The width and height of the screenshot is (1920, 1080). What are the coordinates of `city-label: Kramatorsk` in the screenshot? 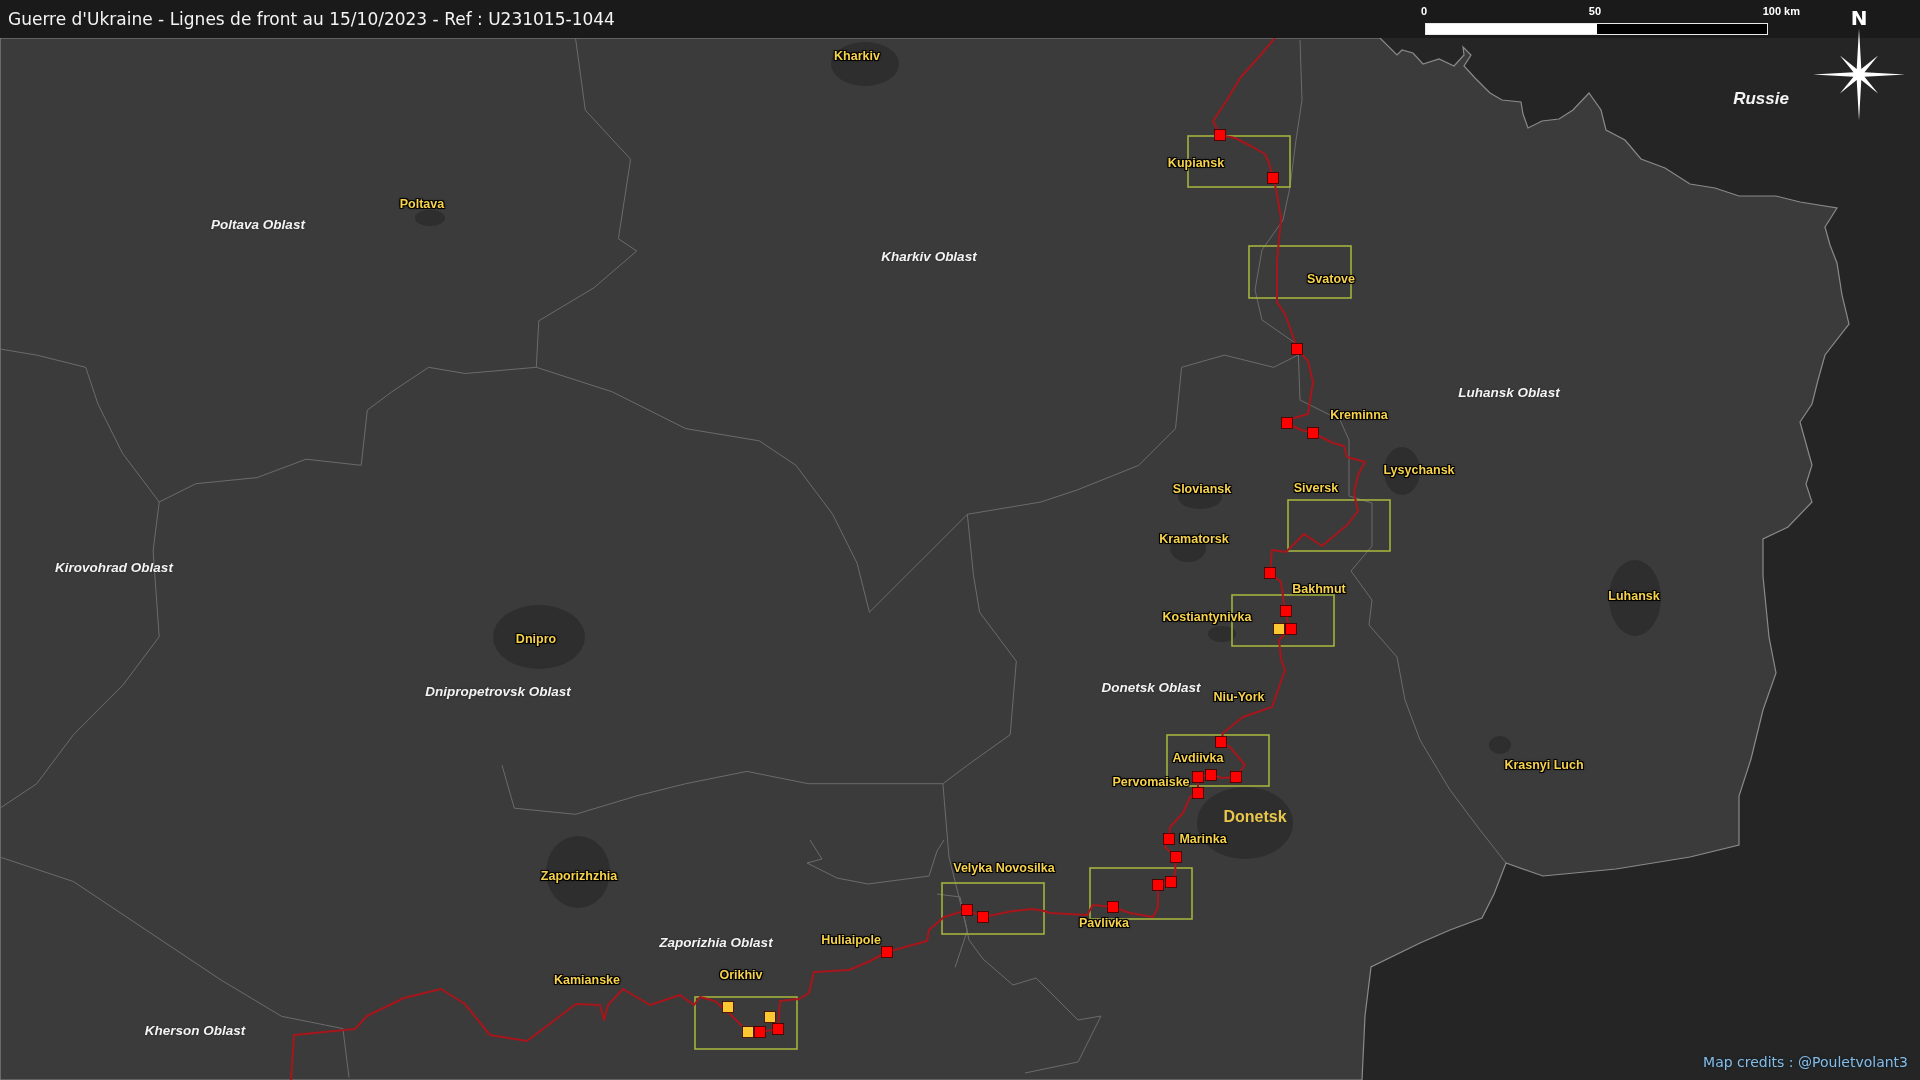 It's located at (1194, 539).